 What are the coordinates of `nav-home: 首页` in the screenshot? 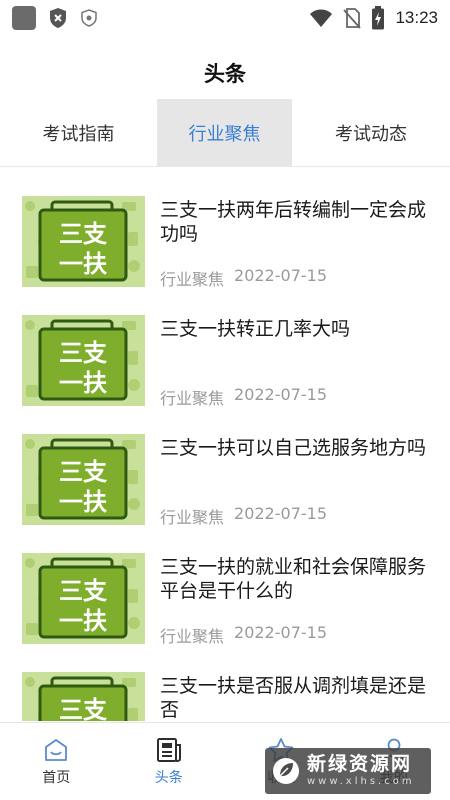 It's located at (56, 761).